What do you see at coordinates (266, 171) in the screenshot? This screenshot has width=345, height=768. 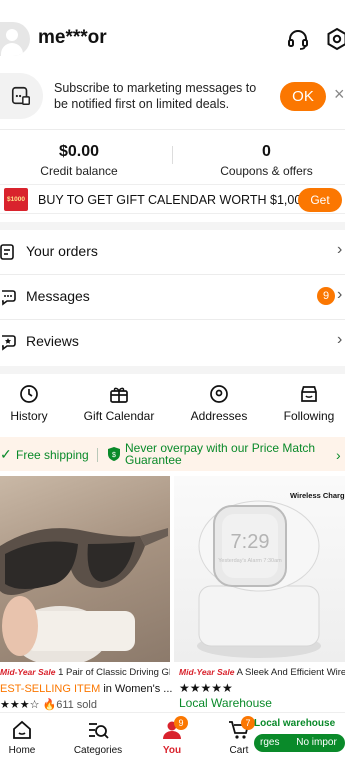 I see `coupons-label: Coupons & offers` at bounding box center [266, 171].